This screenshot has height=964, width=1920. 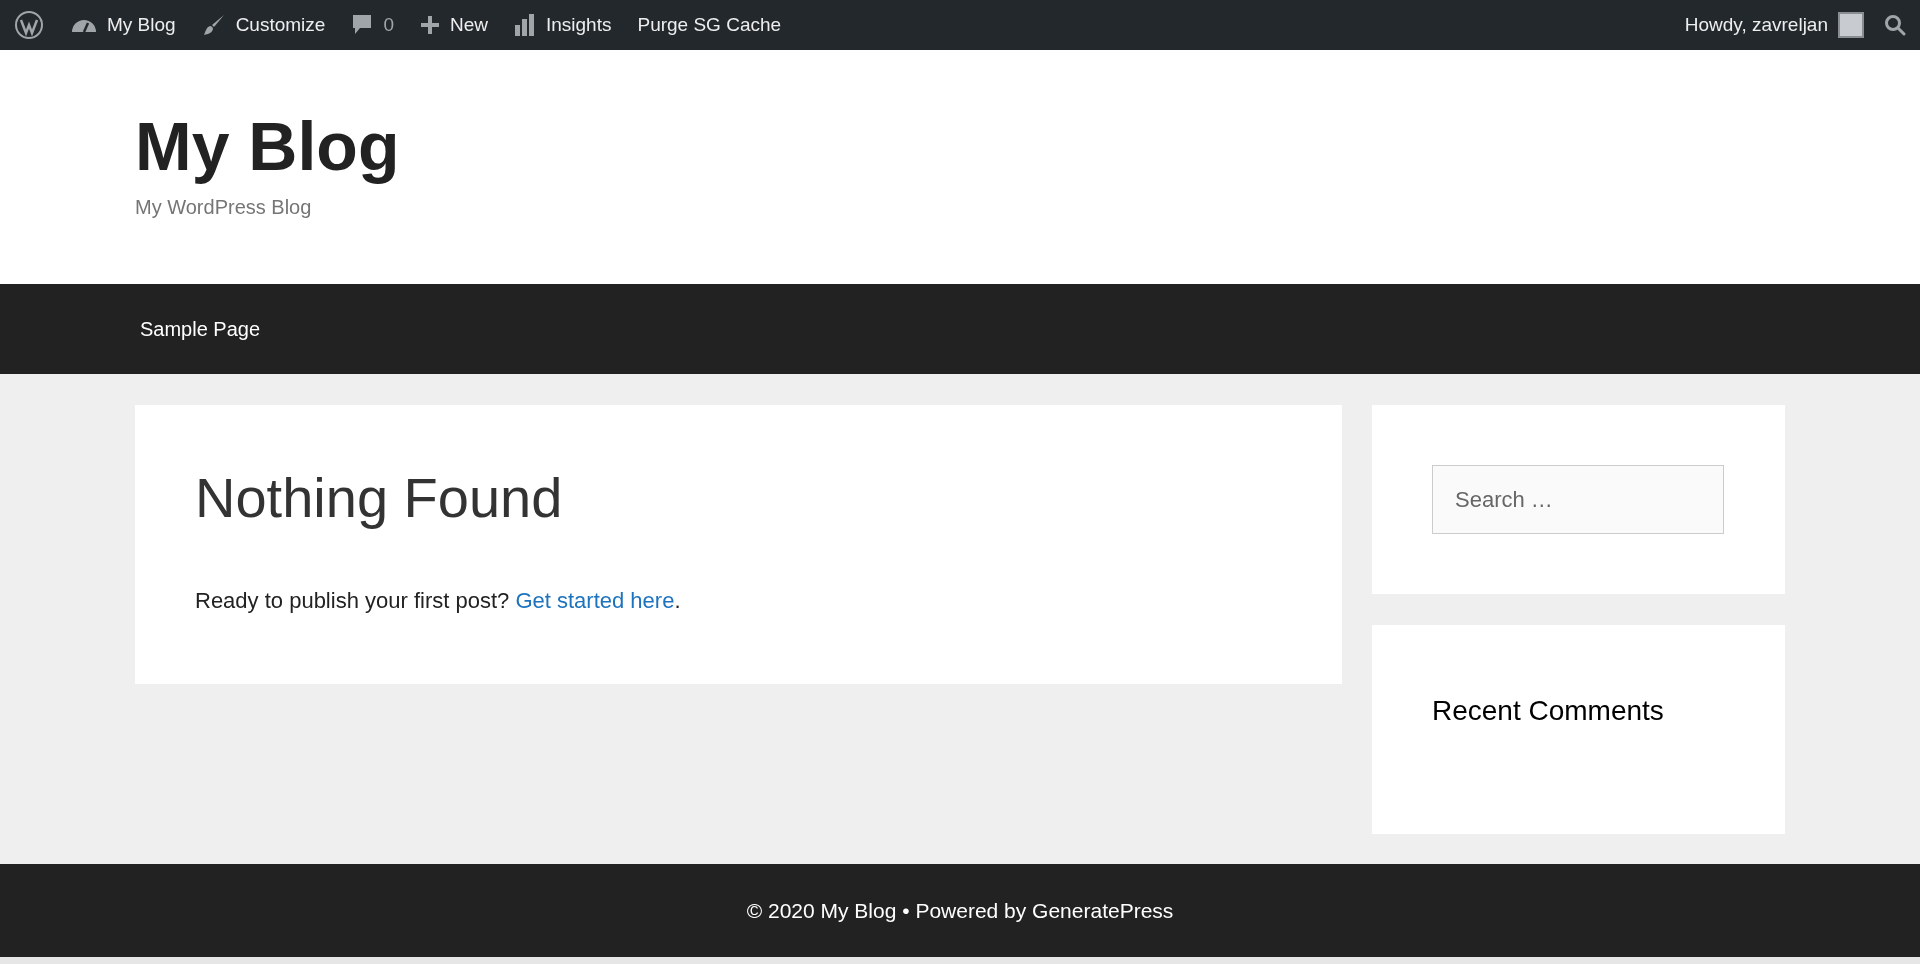 What do you see at coordinates (709, 25) in the screenshot?
I see `toolbar-item: Purge SG Cache` at bounding box center [709, 25].